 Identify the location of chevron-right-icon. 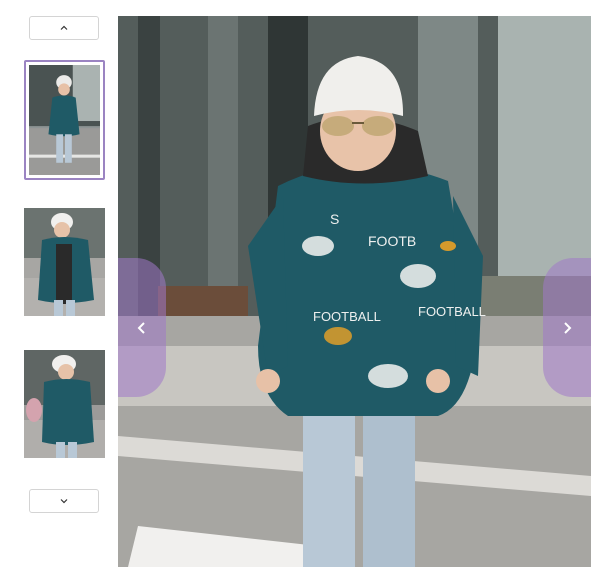
(568, 327).